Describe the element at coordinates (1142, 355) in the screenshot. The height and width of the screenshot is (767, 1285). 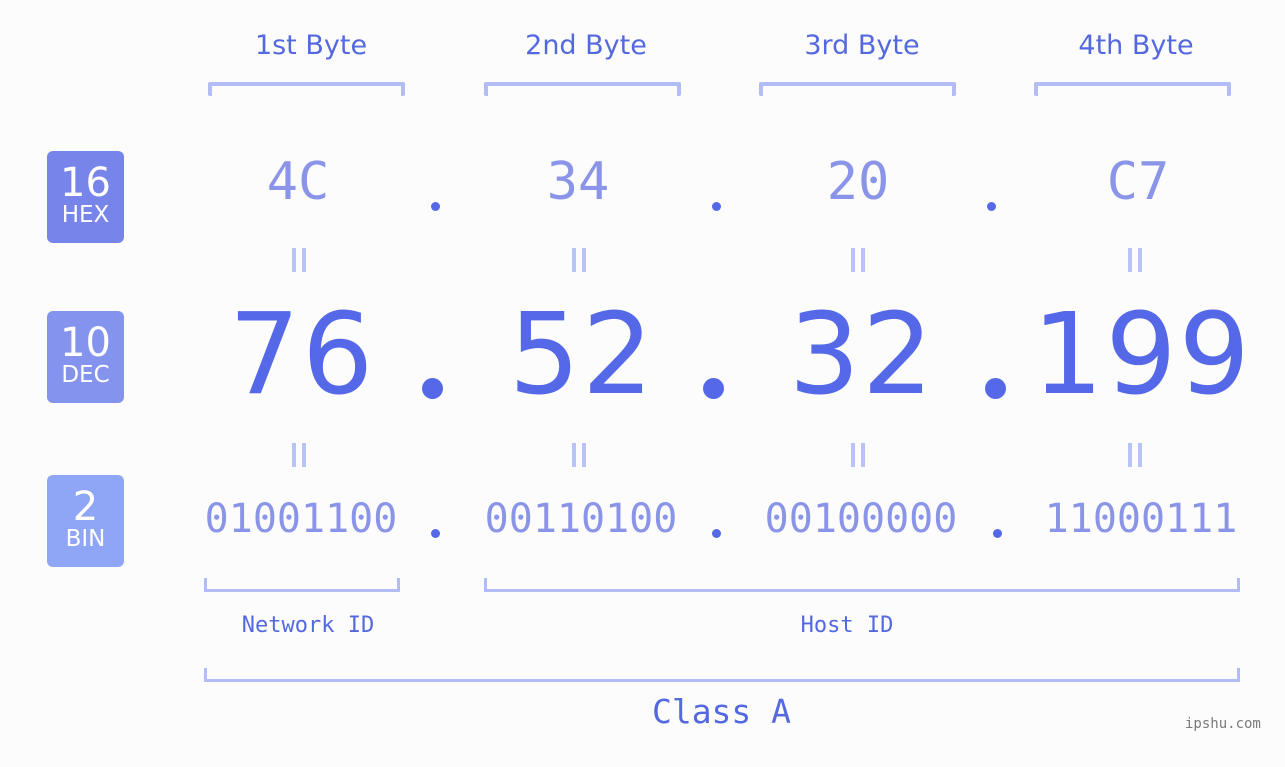
I see `dec-octet-4: 199` at that location.